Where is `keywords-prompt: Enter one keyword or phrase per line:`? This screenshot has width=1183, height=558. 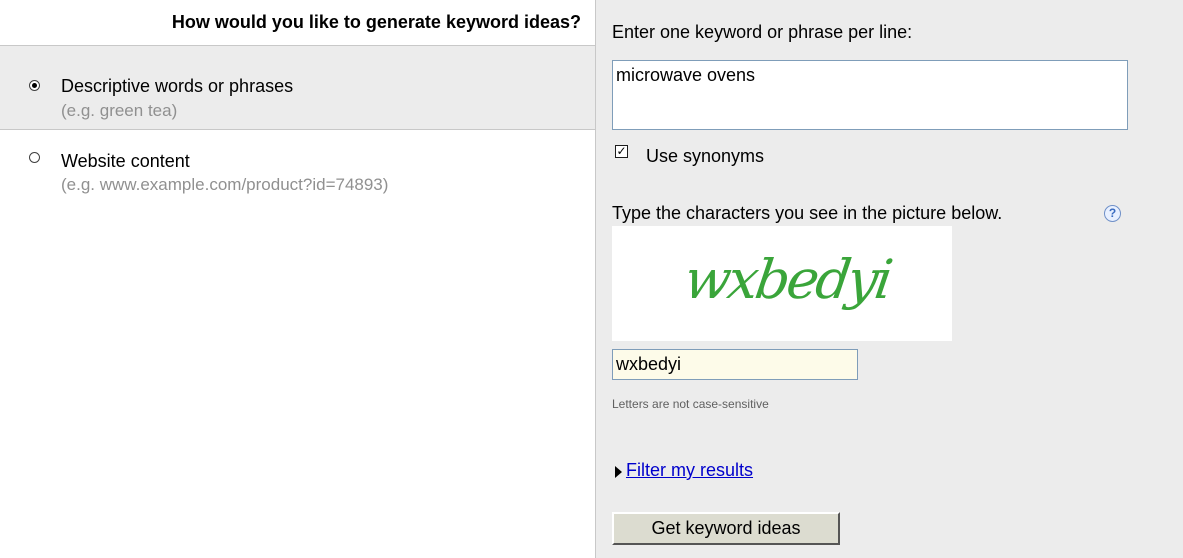
keywords-prompt: Enter one keyword or phrase per line: is located at coordinates (762, 32).